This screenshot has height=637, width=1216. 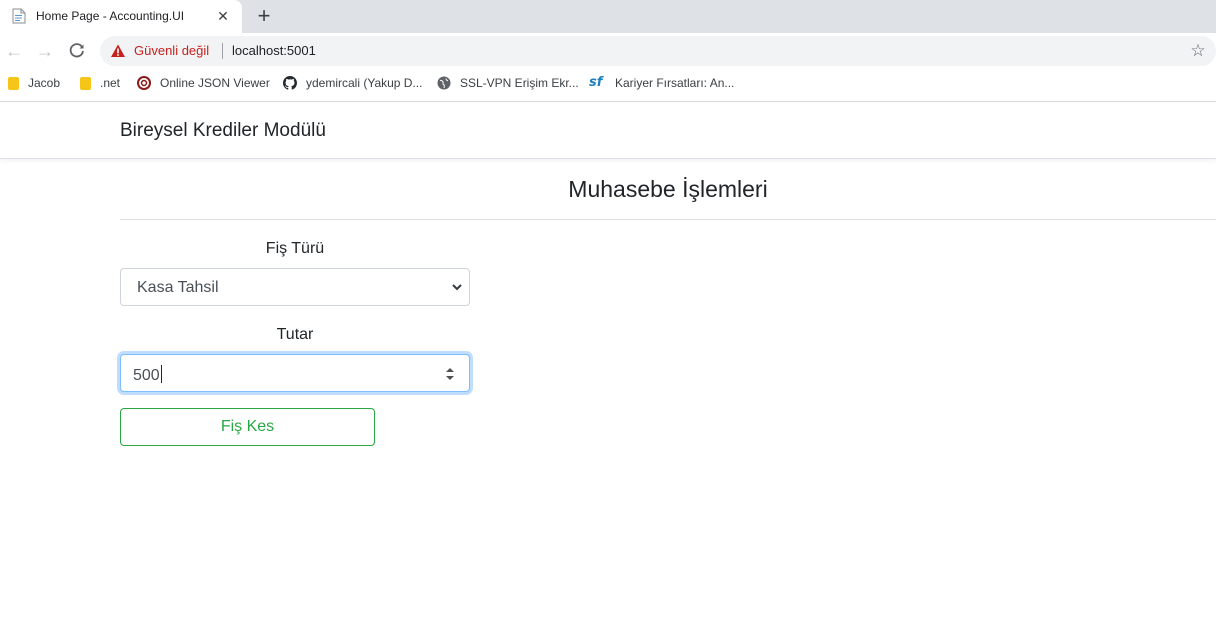 I want to click on amount-label: Tutar, so click(x=295, y=334).